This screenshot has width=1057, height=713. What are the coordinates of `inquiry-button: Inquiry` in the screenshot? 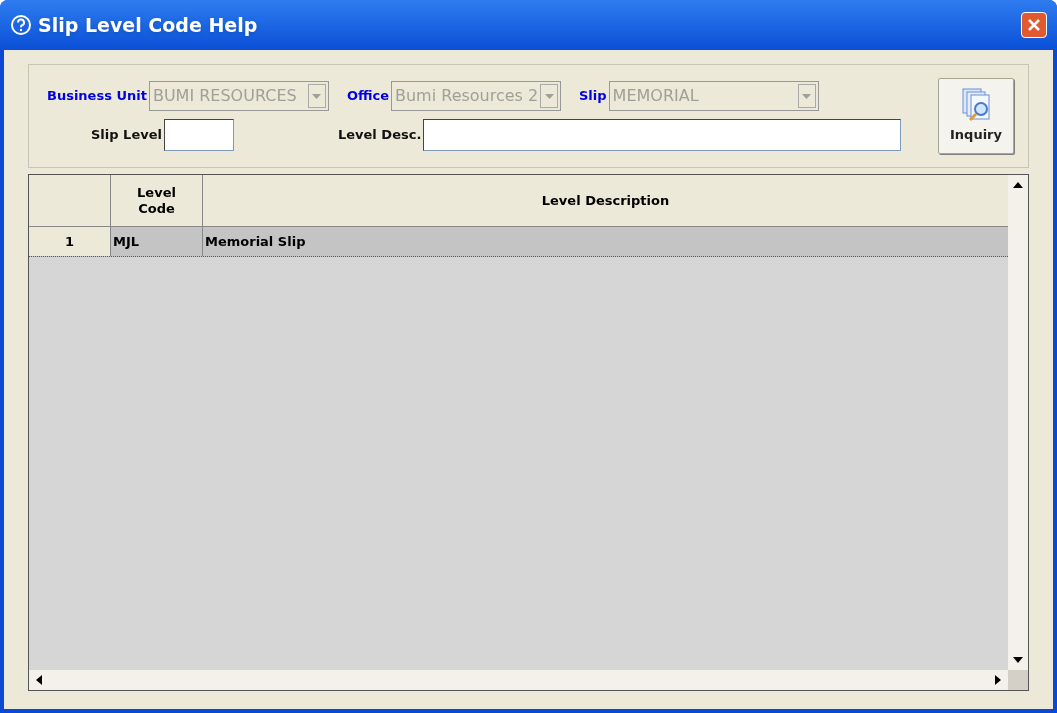 It's located at (976, 116).